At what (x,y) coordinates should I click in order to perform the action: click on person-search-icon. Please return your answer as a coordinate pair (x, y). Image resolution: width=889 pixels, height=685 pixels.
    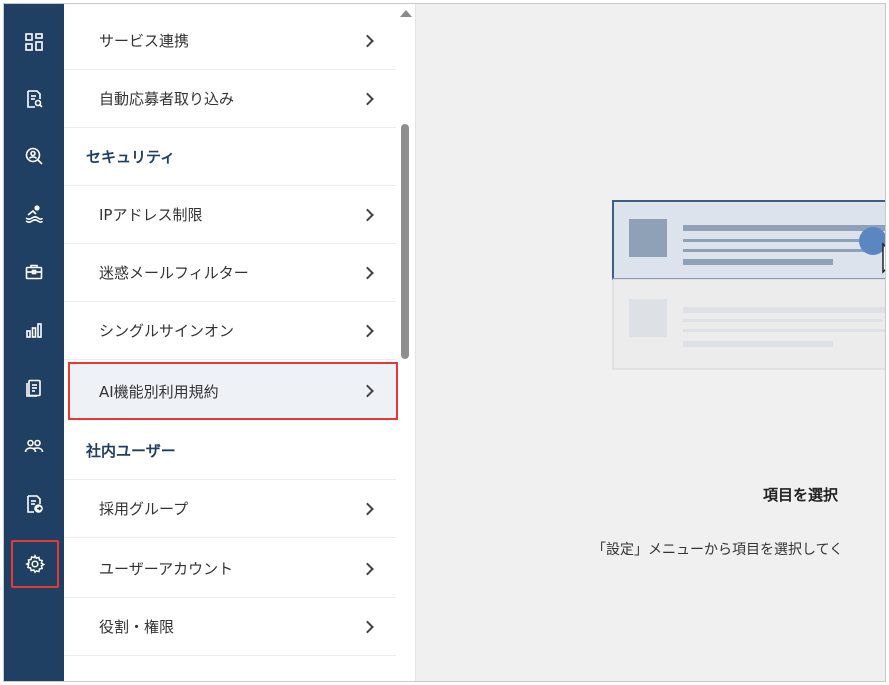
    Looking at the image, I should click on (34, 156).